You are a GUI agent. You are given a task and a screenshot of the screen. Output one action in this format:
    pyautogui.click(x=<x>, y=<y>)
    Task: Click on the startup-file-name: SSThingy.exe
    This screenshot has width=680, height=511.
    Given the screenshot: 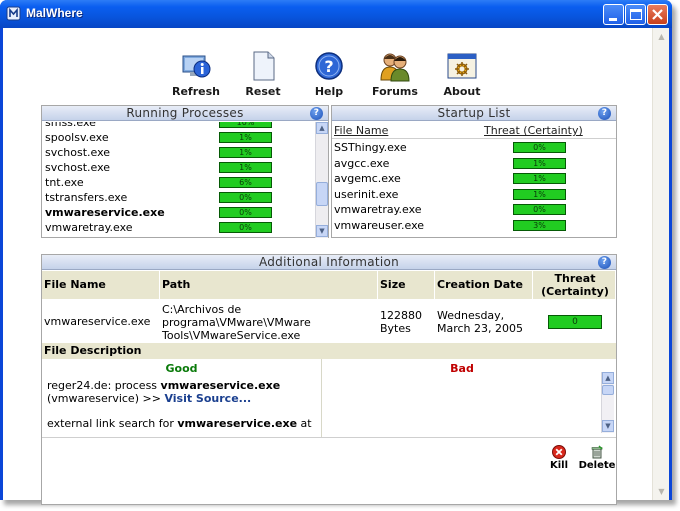 What is the action you would take?
    pyautogui.click(x=370, y=147)
    